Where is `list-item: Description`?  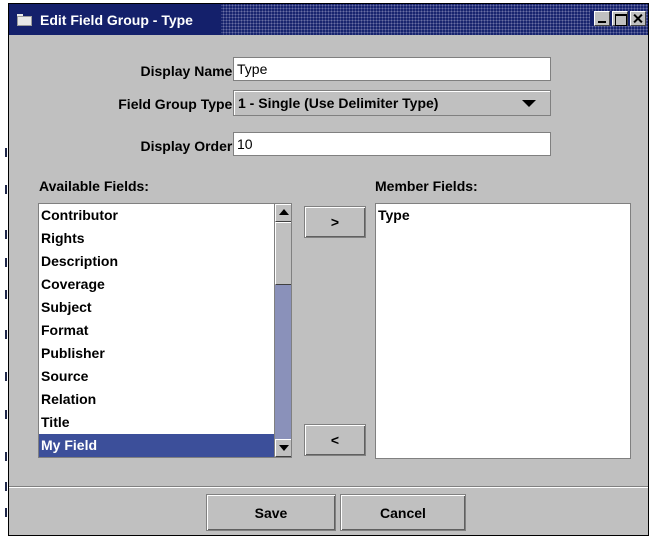 list-item: Description is located at coordinates (165, 261).